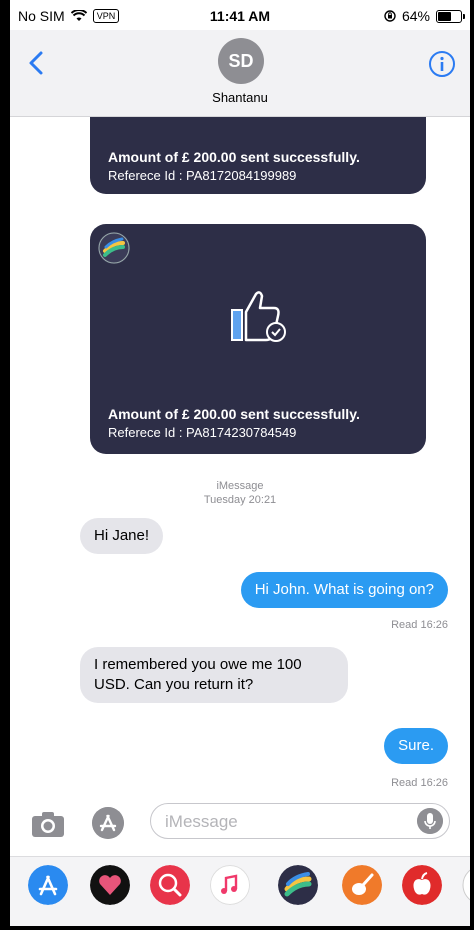 This screenshot has height=930, width=474. What do you see at coordinates (240, 493) in the screenshot?
I see `message-separator: iMessage Tuesday 20:21` at bounding box center [240, 493].